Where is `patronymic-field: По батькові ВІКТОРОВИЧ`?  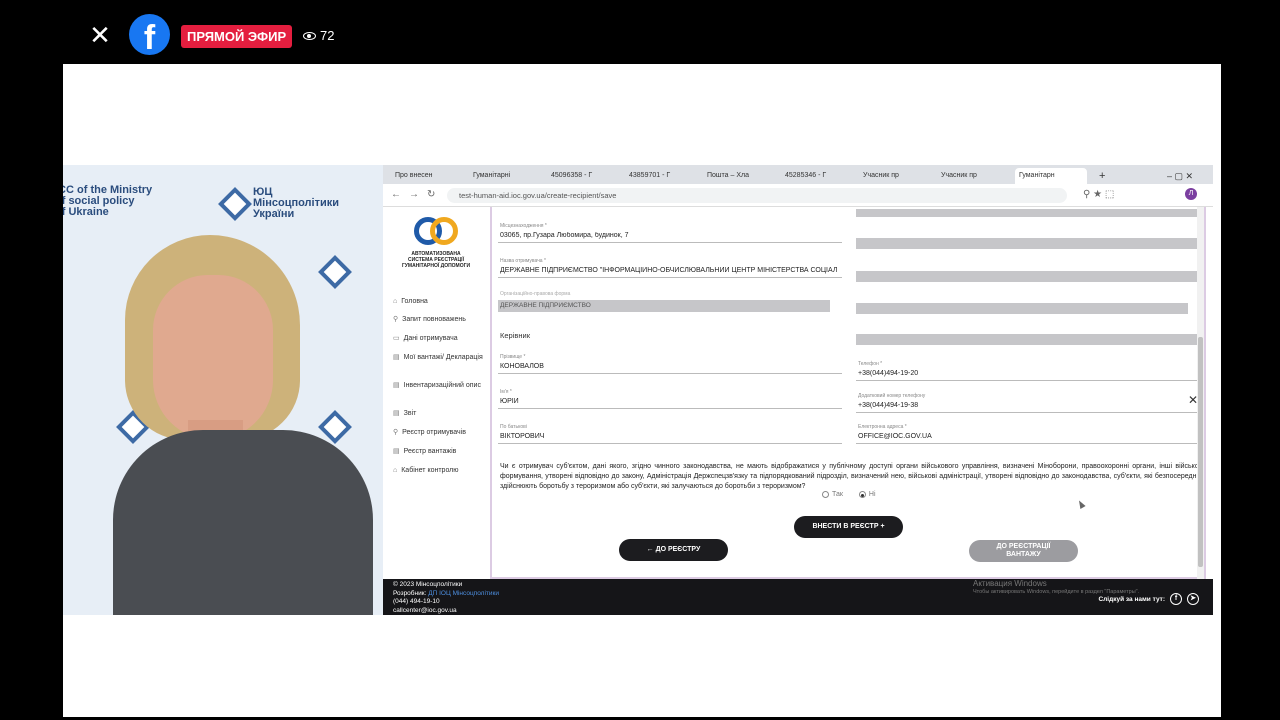 patronymic-field: По батькові ВІКТОРОВИЧ is located at coordinates (670, 433).